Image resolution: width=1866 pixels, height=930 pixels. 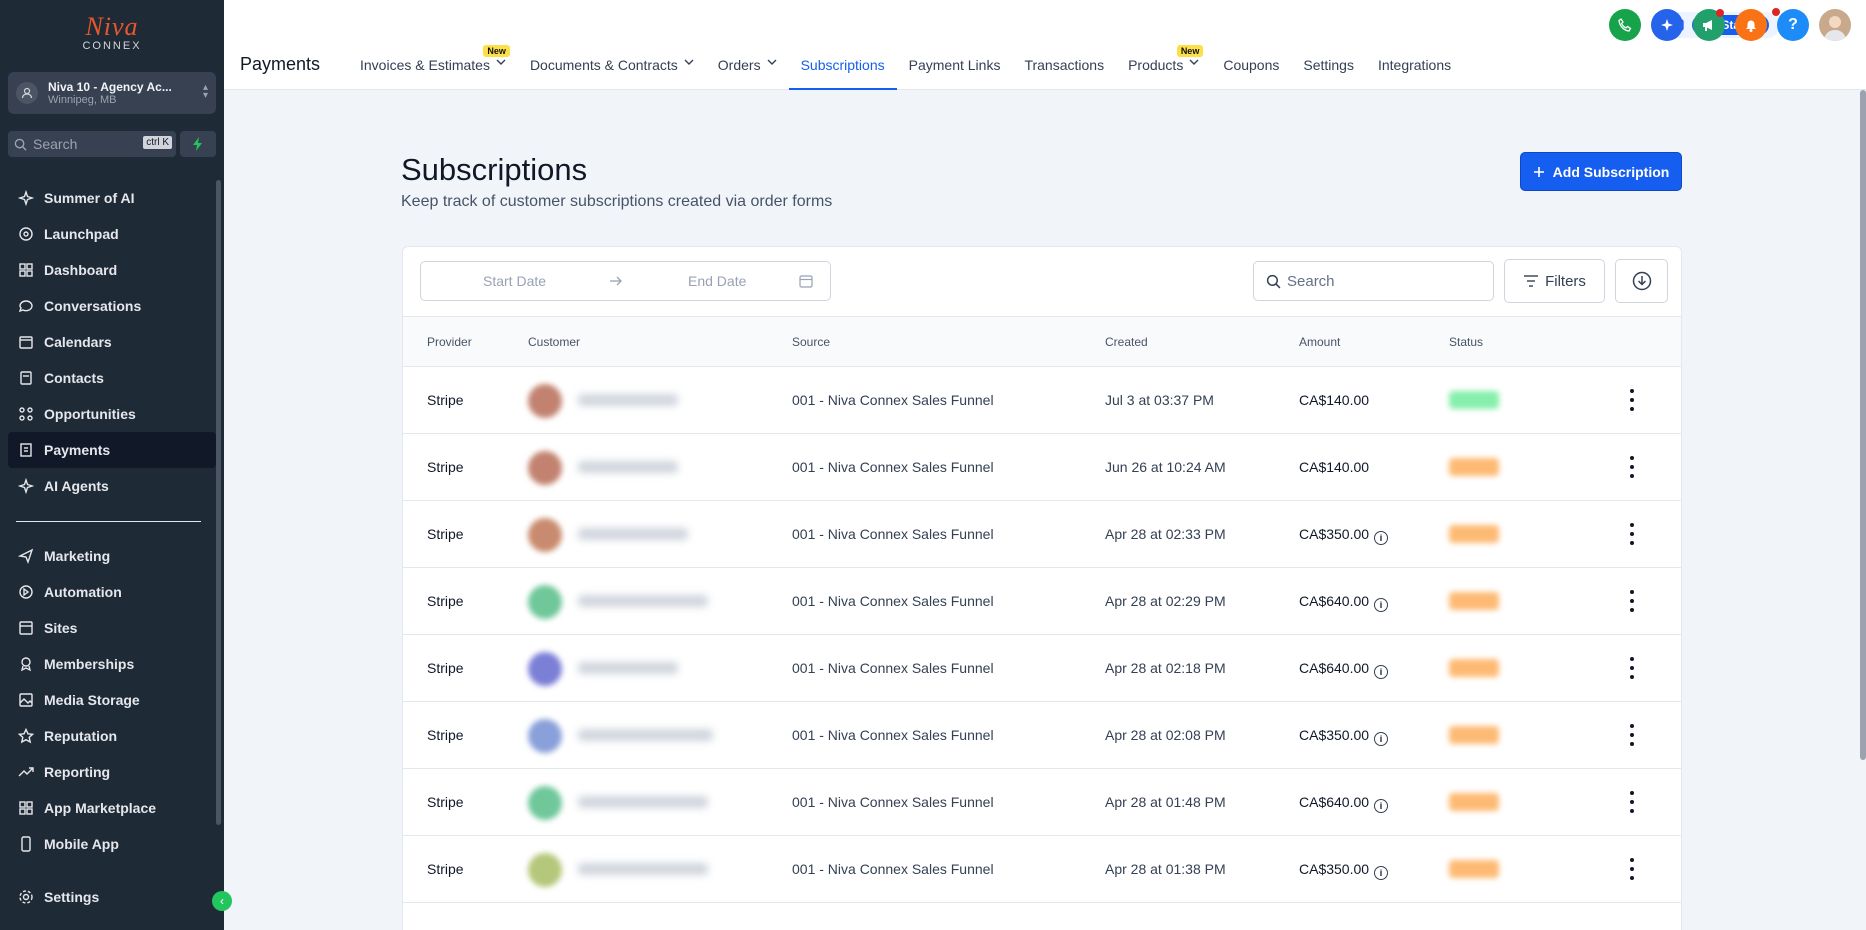 What do you see at coordinates (112, 378) in the screenshot?
I see `sidebar-item-contacts: Contacts` at bounding box center [112, 378].